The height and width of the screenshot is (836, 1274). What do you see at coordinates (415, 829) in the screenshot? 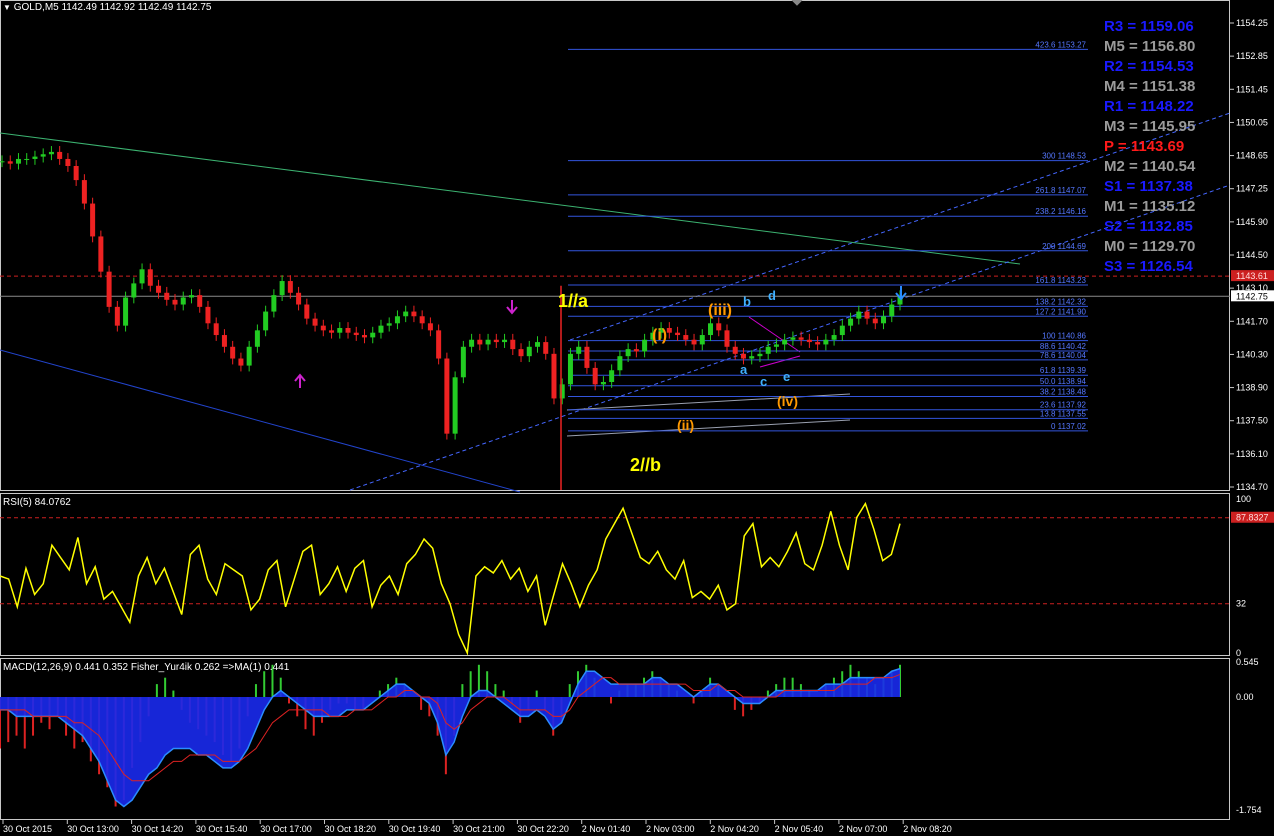
I see `time-tick-label: 30 Oct 19:40` at bounding box center [415, 829].